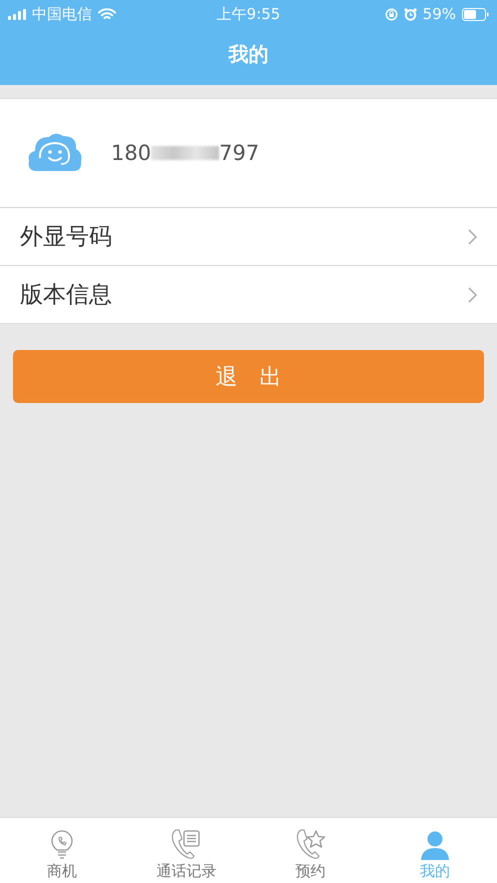 The image size is (497, 883). I want to click on phone-number-end: 797, so click(239, 153).